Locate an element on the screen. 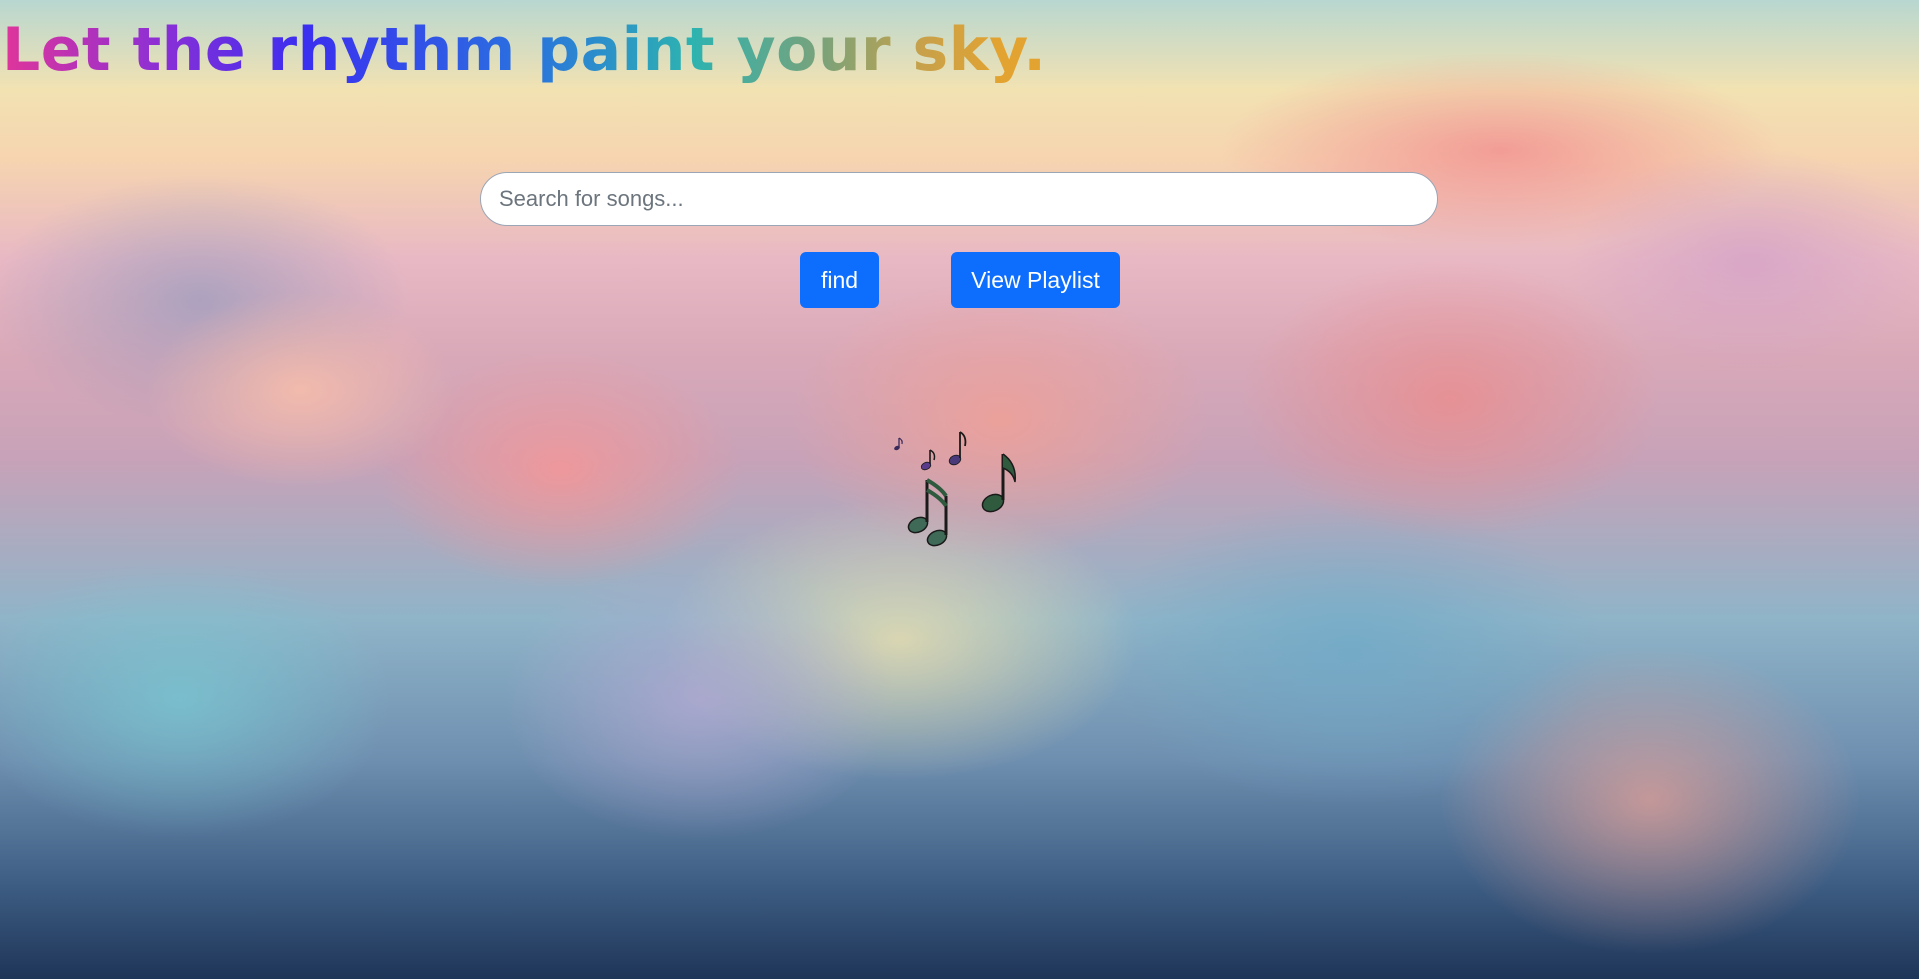 Image resolution: width=1919 pixels, height=979 pixels. page-title: Let the rhythm paint your sky. is located at coordinates (524, 50).